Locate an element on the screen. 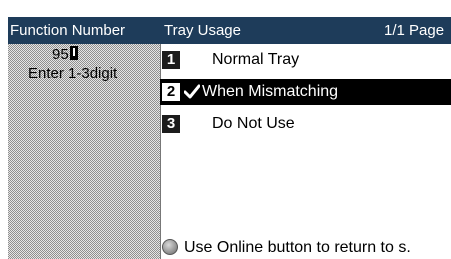  function-number-value: 95 is located at coordinates (65, 55).